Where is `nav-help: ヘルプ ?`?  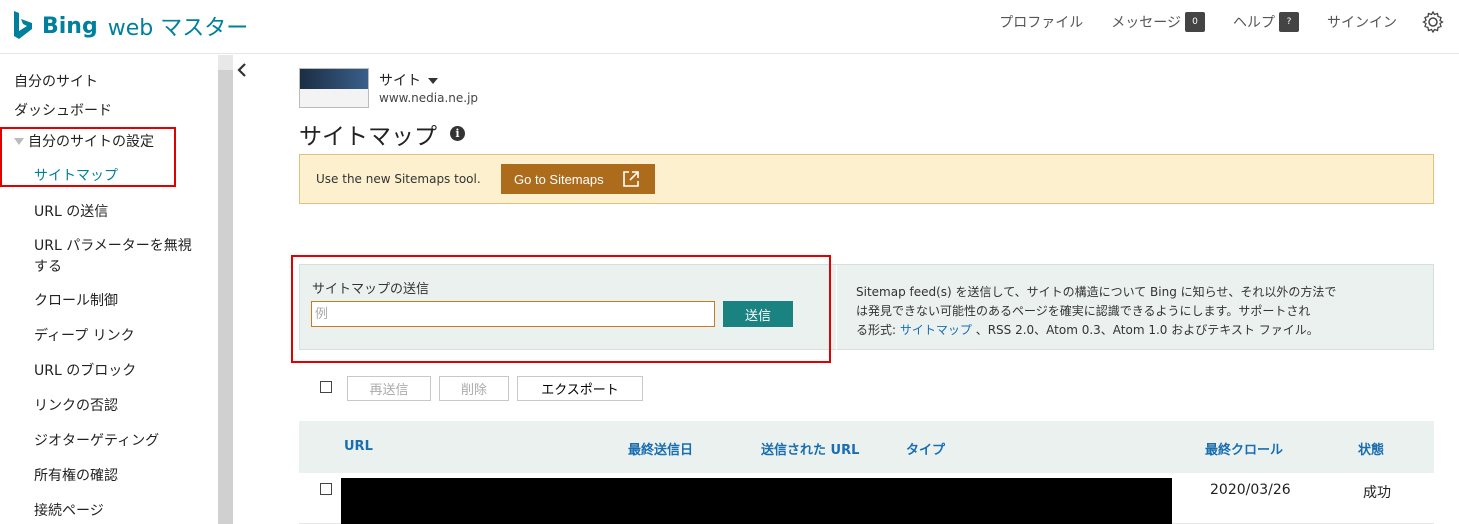 nav-help: ヘルプ ? is located at coordinates (1266, 22).